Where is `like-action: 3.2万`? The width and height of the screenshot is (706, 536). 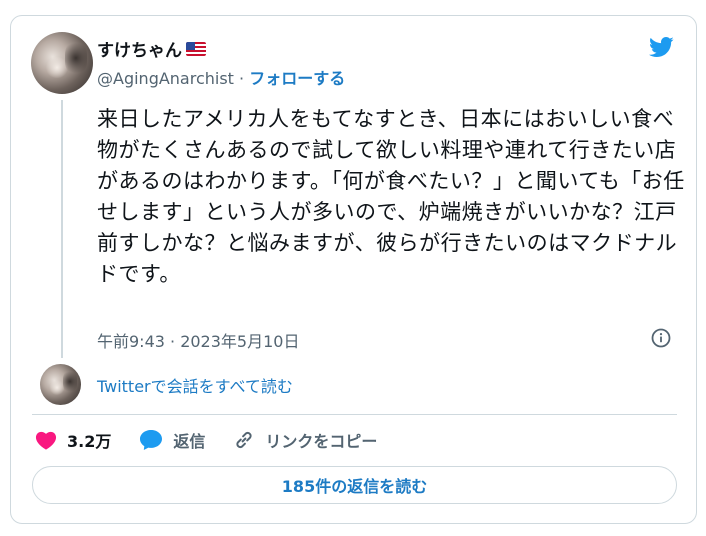 like-action: 3.2万 is located at coordinates (73, 440).